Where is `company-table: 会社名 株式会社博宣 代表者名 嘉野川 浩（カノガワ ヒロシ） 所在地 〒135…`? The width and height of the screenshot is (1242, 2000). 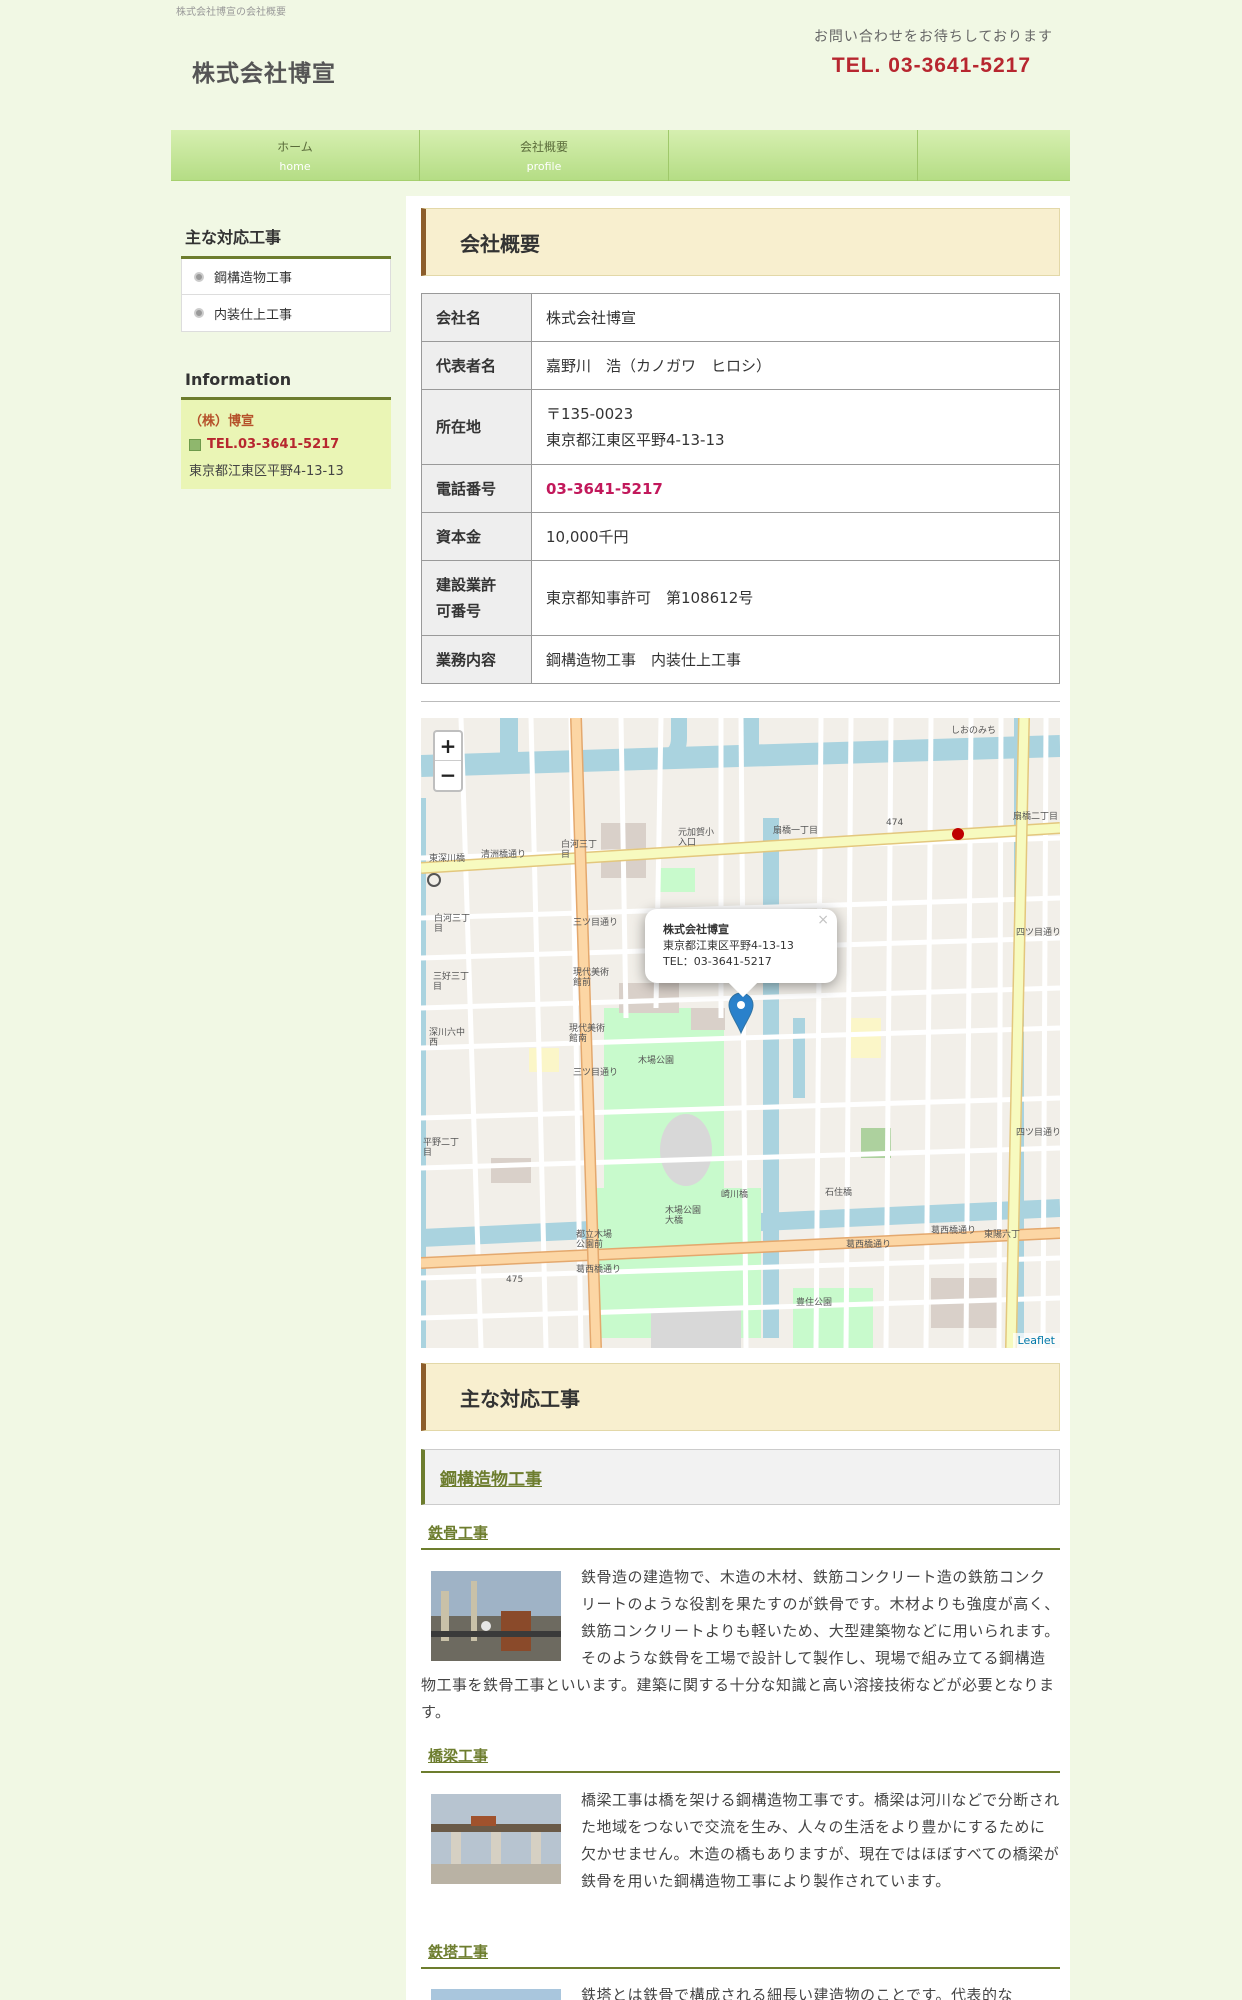 company-table: 会社名 株式会社博宣 代表者名 嘉野川 浩（カノガワ ヒロシ） 所在地 〒135… is located at coordinates (740, 488).